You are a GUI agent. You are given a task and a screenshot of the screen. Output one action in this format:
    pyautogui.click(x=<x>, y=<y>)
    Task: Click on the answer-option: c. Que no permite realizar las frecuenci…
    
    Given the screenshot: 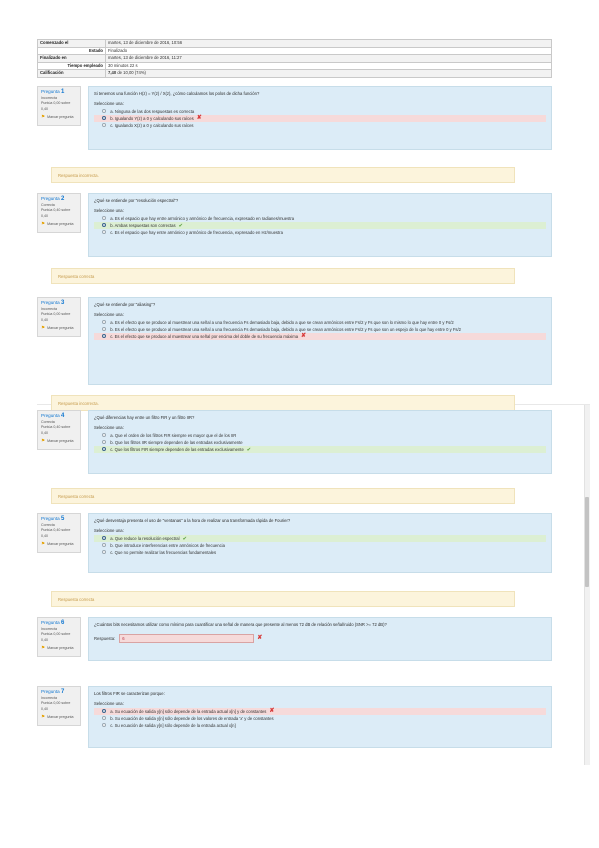 What is the action you would take?
    pyautogui.click(x=320, y=552)
    